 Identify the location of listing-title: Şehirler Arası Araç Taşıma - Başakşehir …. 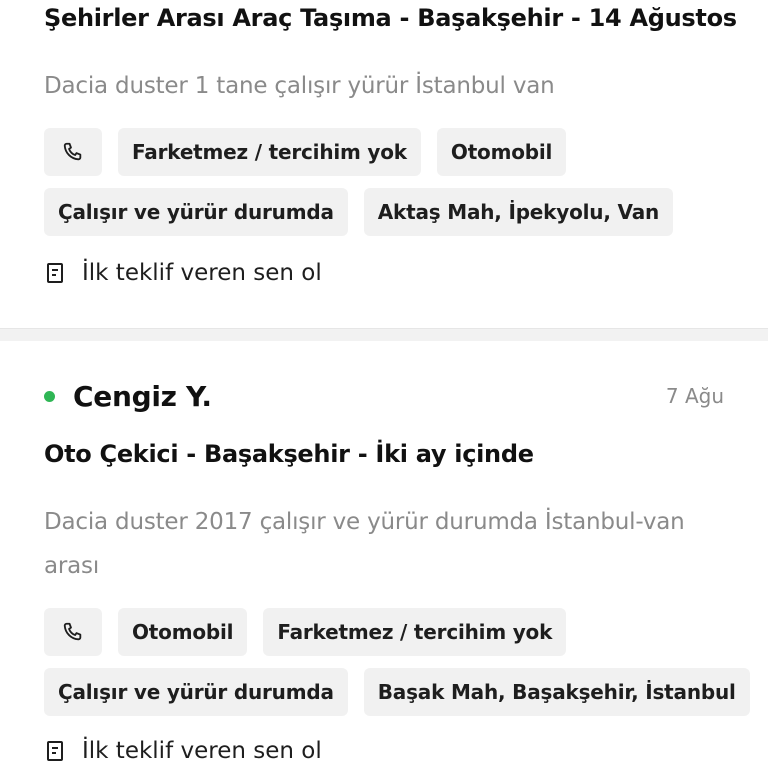
(390, 18).